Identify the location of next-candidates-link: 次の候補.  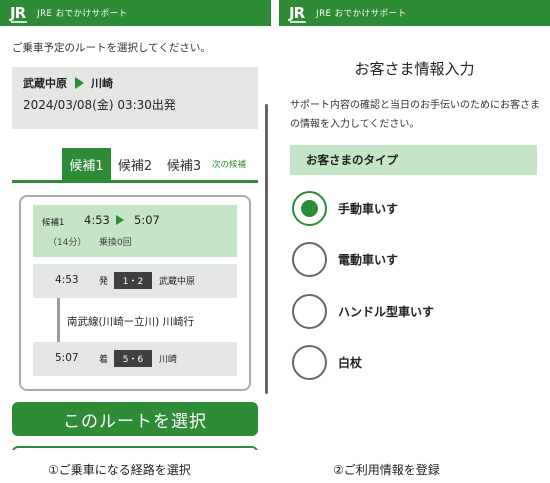
(229, 164).